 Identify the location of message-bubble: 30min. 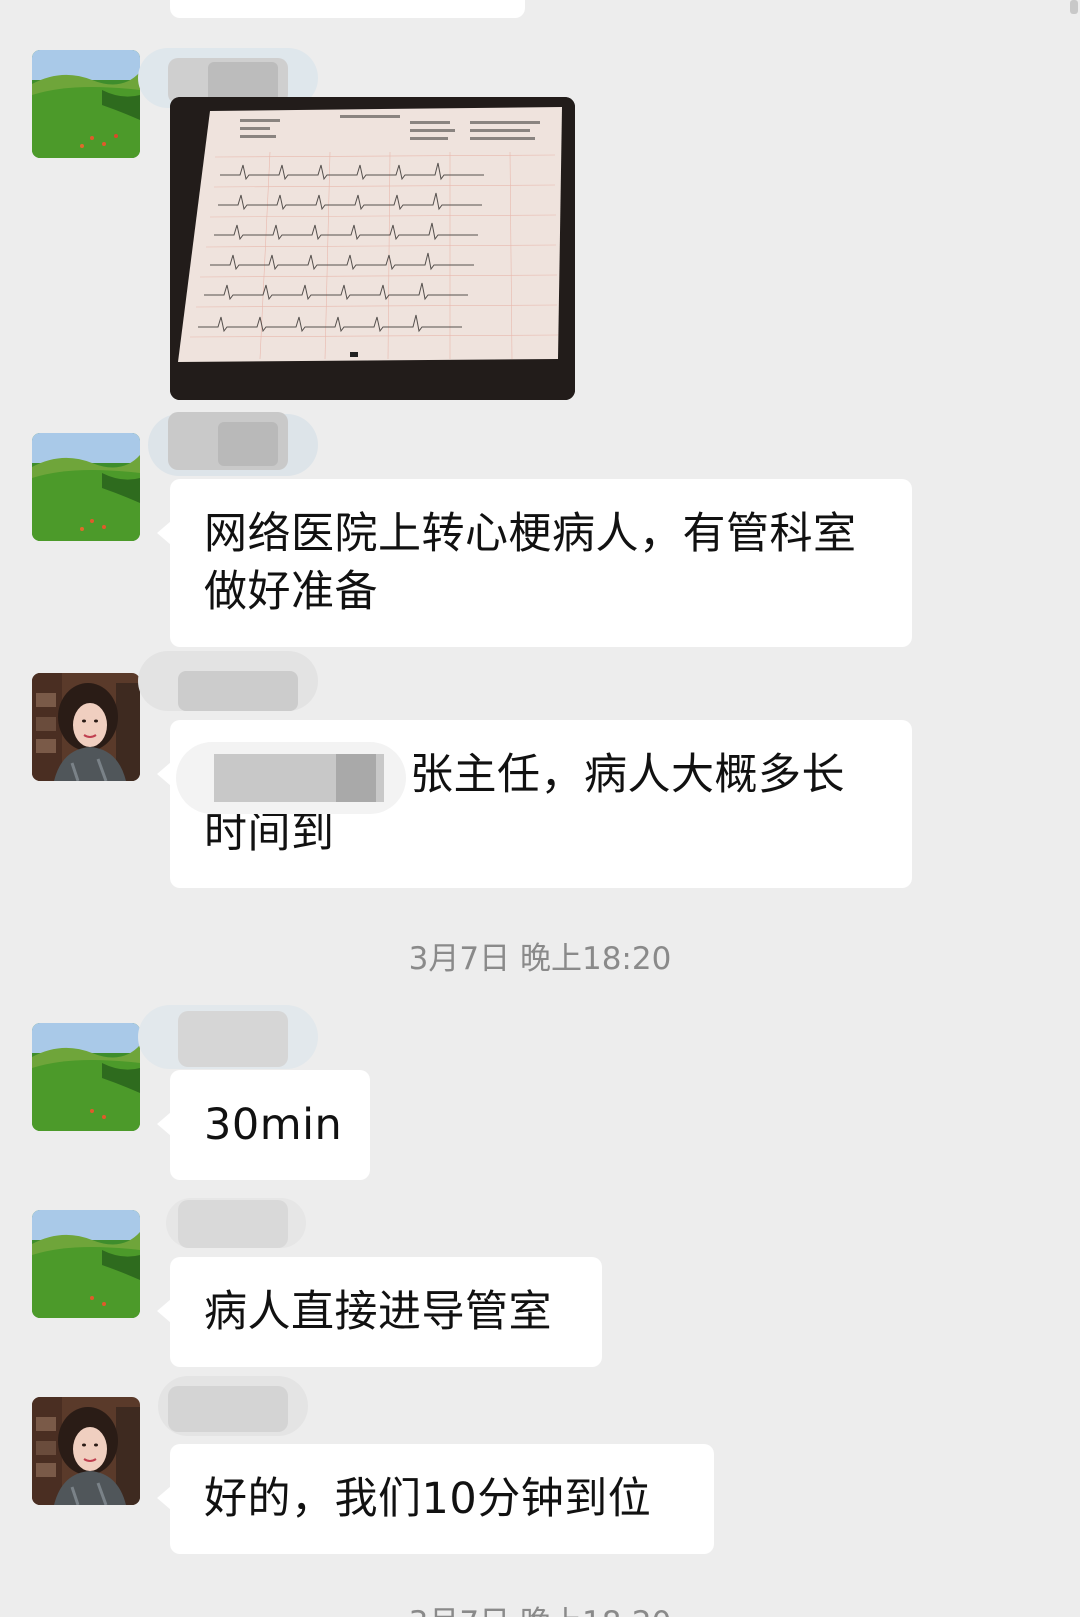
(263, 1125).